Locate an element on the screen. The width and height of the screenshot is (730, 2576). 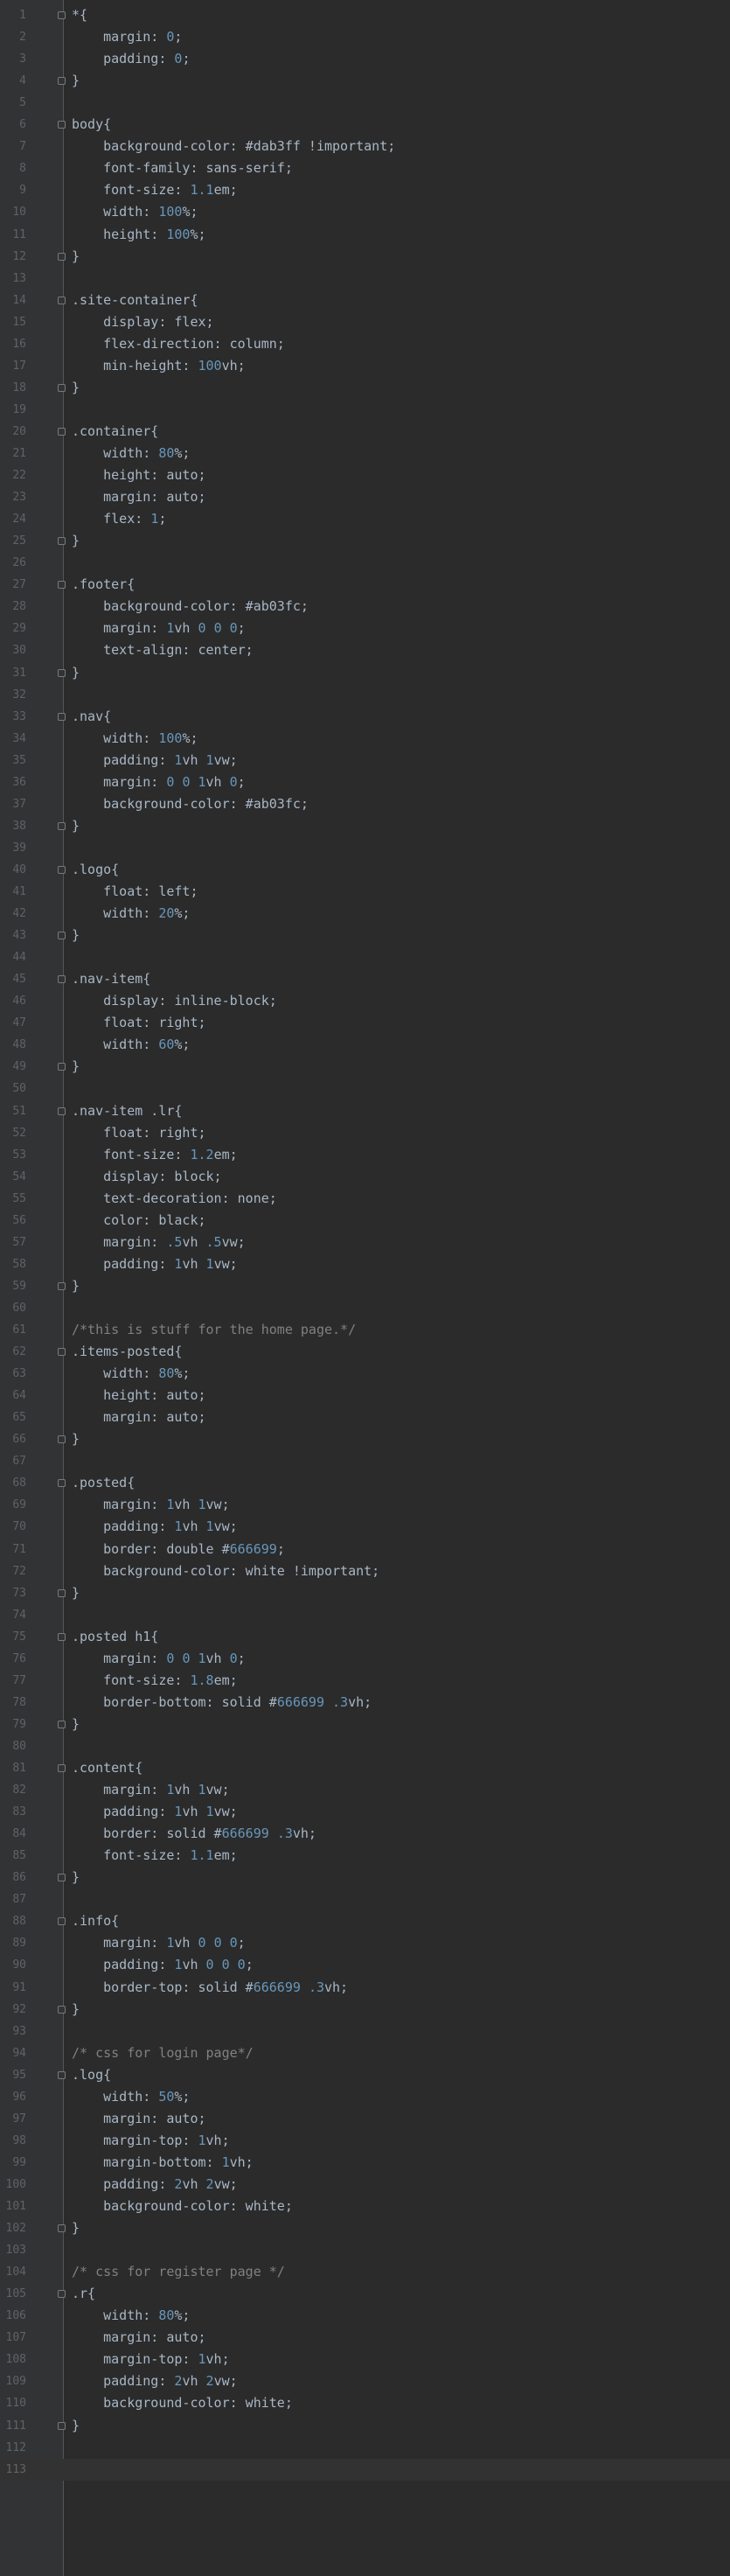
code-line: 95 .log{ is located at coordinates (365, 2075).